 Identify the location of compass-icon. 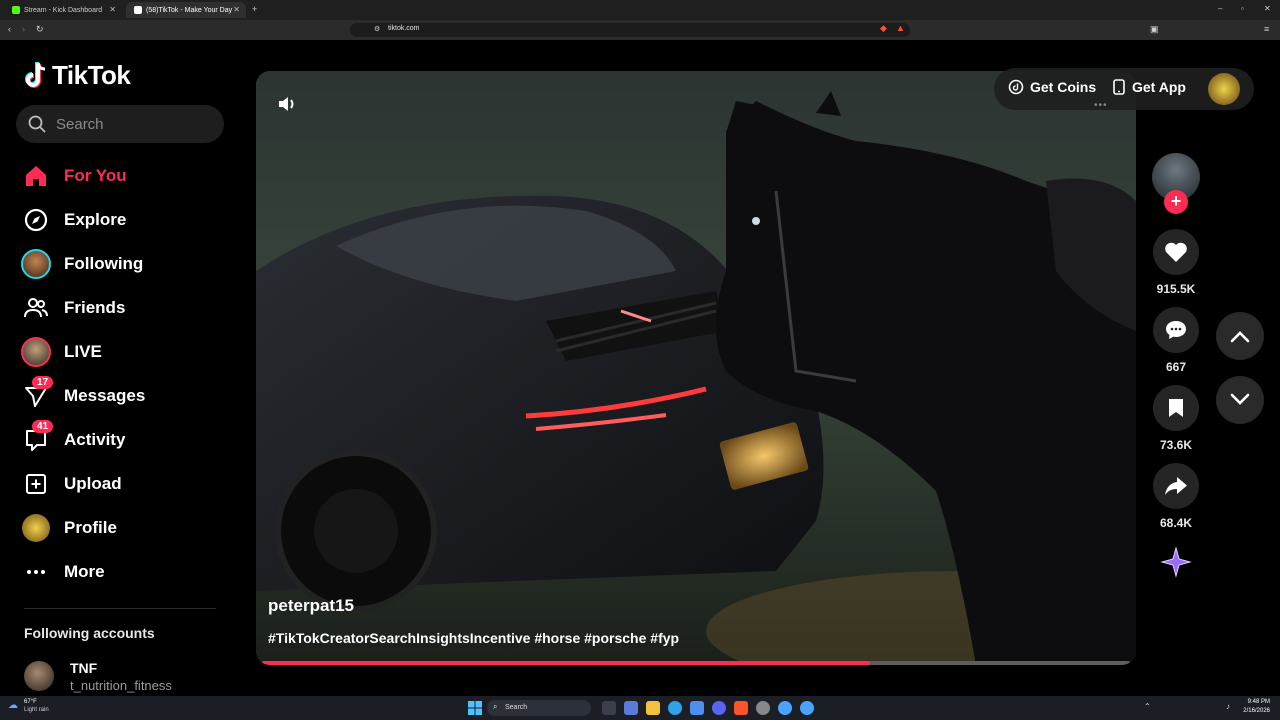
(36, 220).